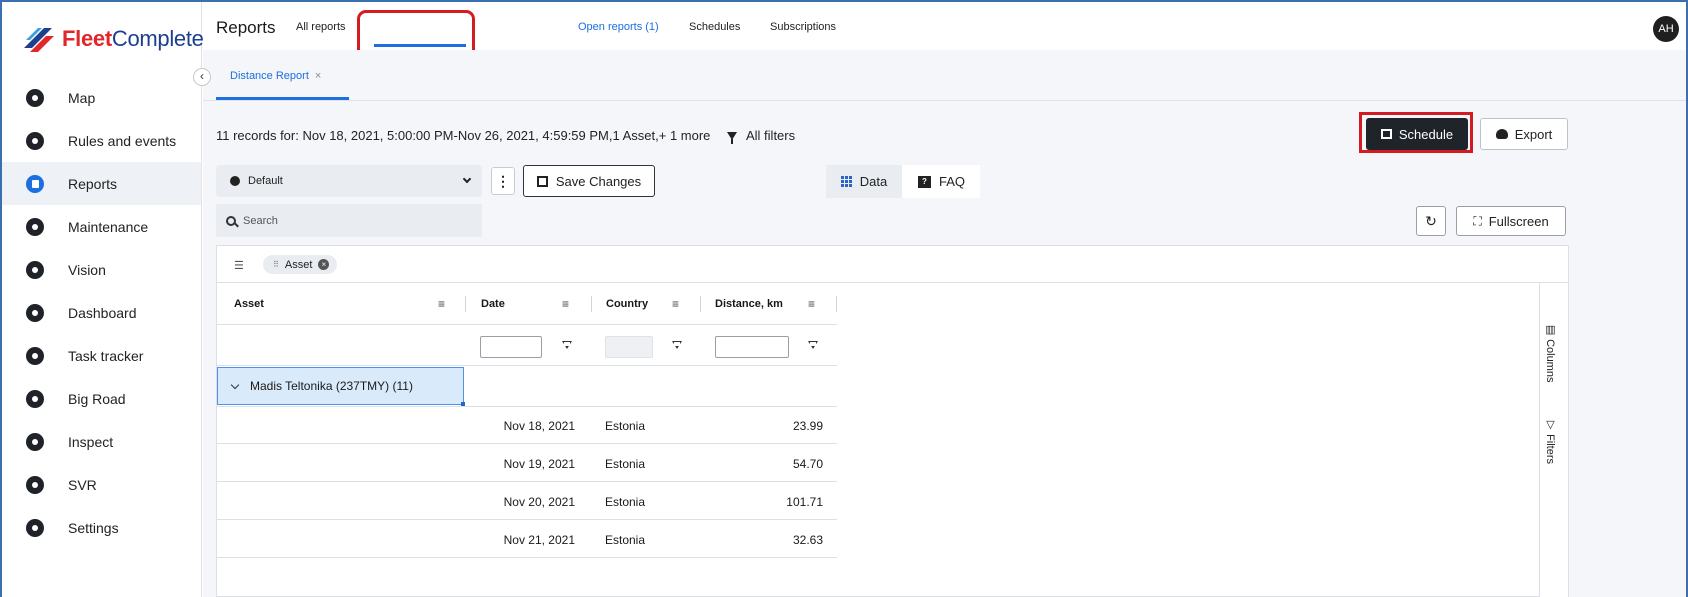  Describe the element at coordinates (349, 220) in the screenshot. I see `search-input: Search` at that location.